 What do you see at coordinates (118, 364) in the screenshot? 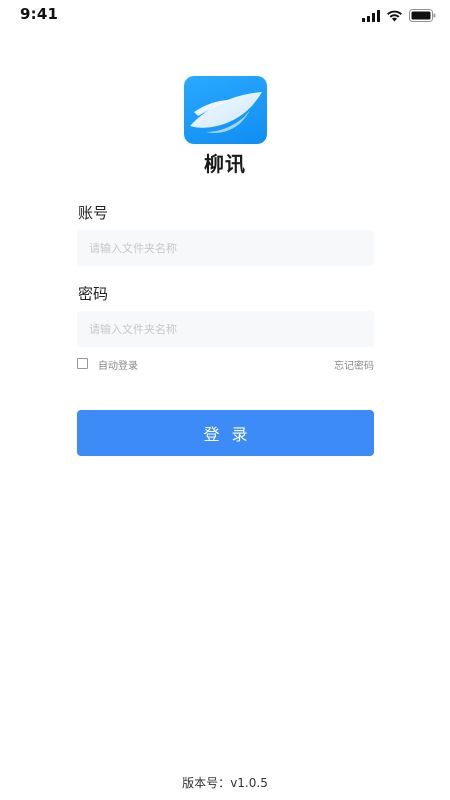
I see `auto-login-label: 自动登录` at bounding box center [118, 364].